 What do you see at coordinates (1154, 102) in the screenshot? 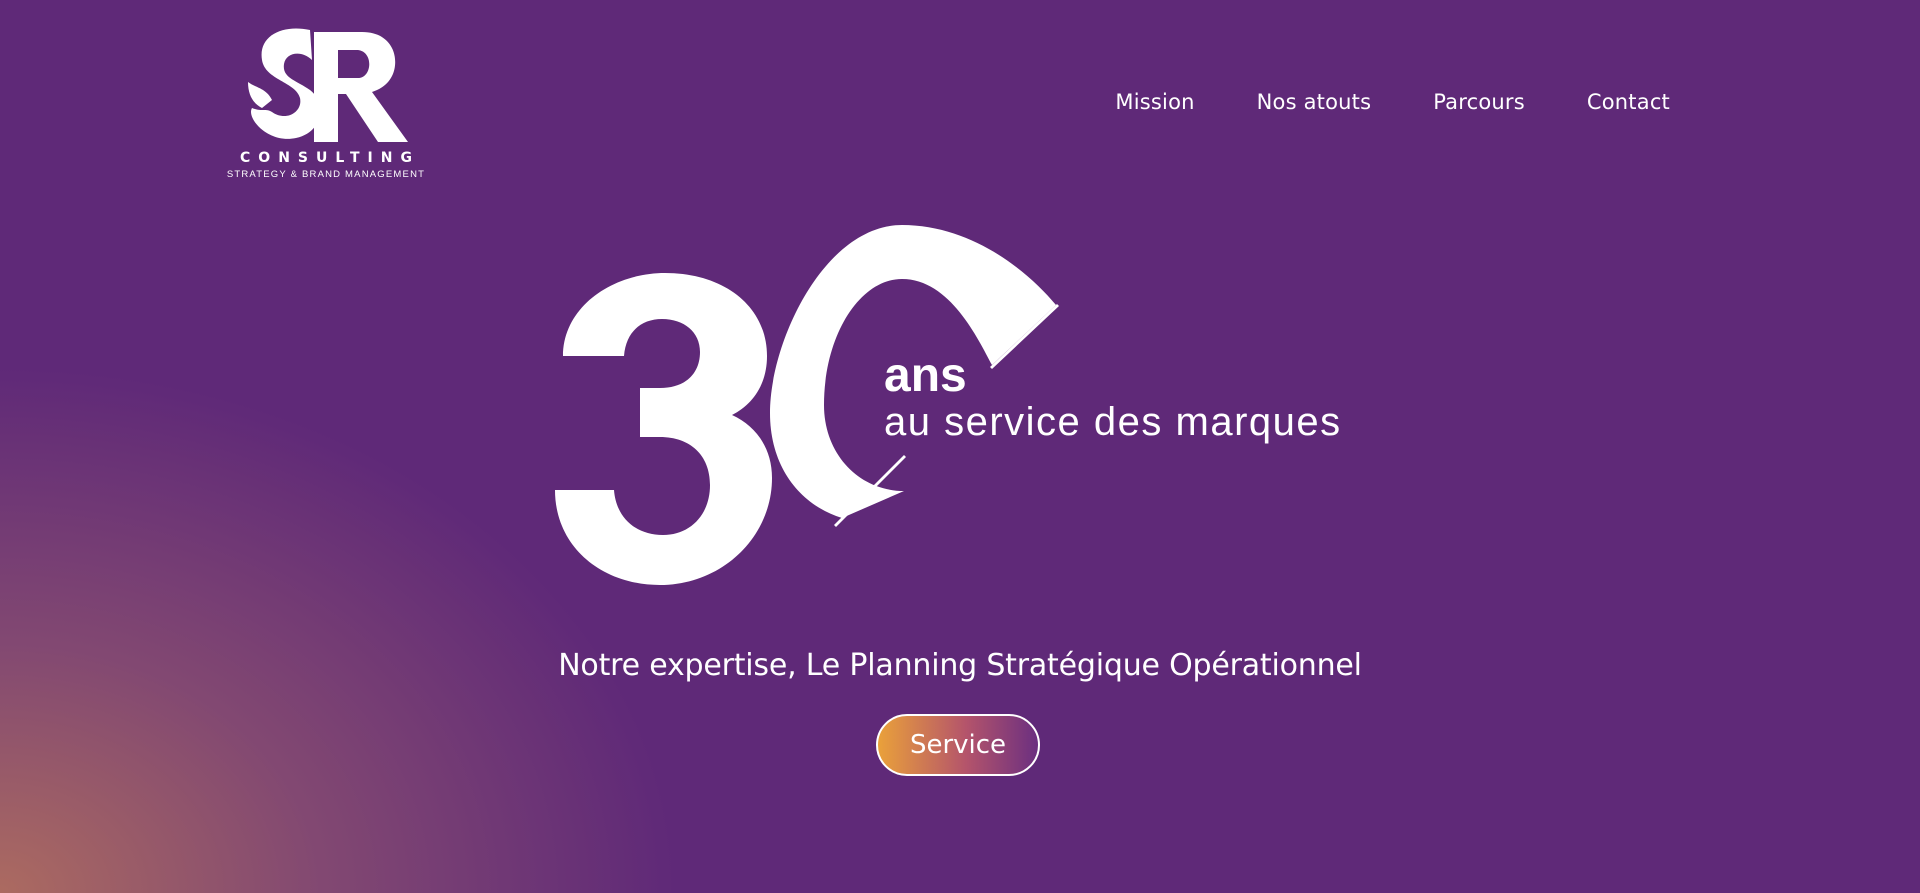
I see `nav-item-mission: Mission` at bounding box center [1154, 102].